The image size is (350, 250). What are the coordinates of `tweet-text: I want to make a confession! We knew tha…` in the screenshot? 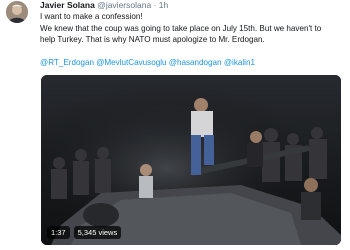 It's located at (192, 28).